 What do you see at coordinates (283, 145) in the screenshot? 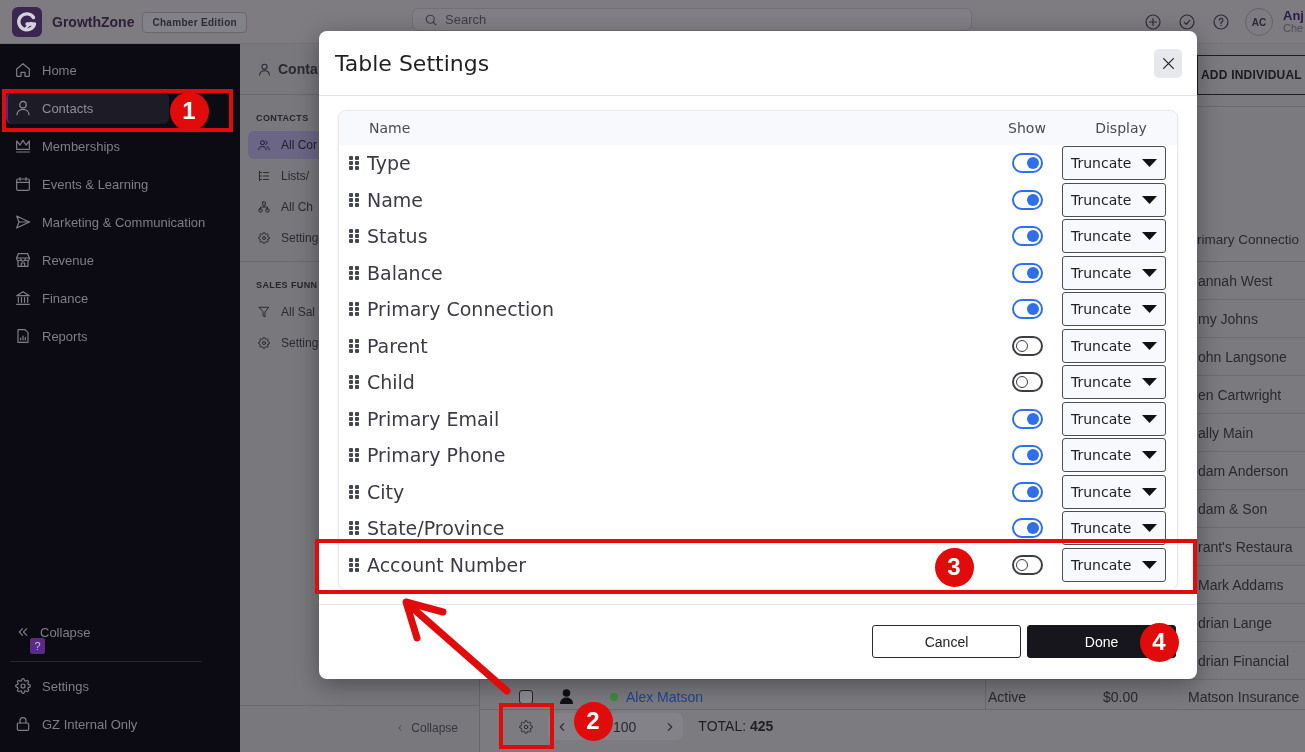
I see `subnav-item: All Cor` at bounding box center [283, 145].